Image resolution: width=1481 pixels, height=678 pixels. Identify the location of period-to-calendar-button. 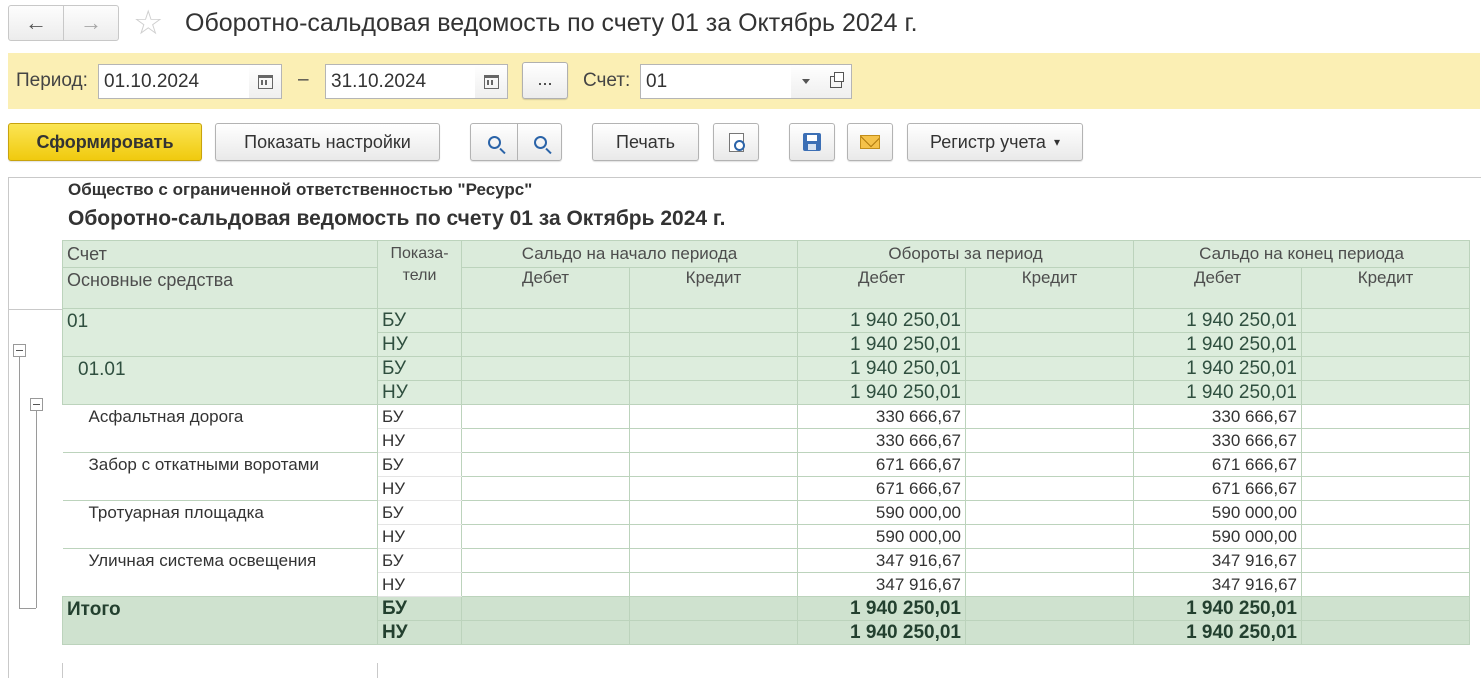
(491, 81).